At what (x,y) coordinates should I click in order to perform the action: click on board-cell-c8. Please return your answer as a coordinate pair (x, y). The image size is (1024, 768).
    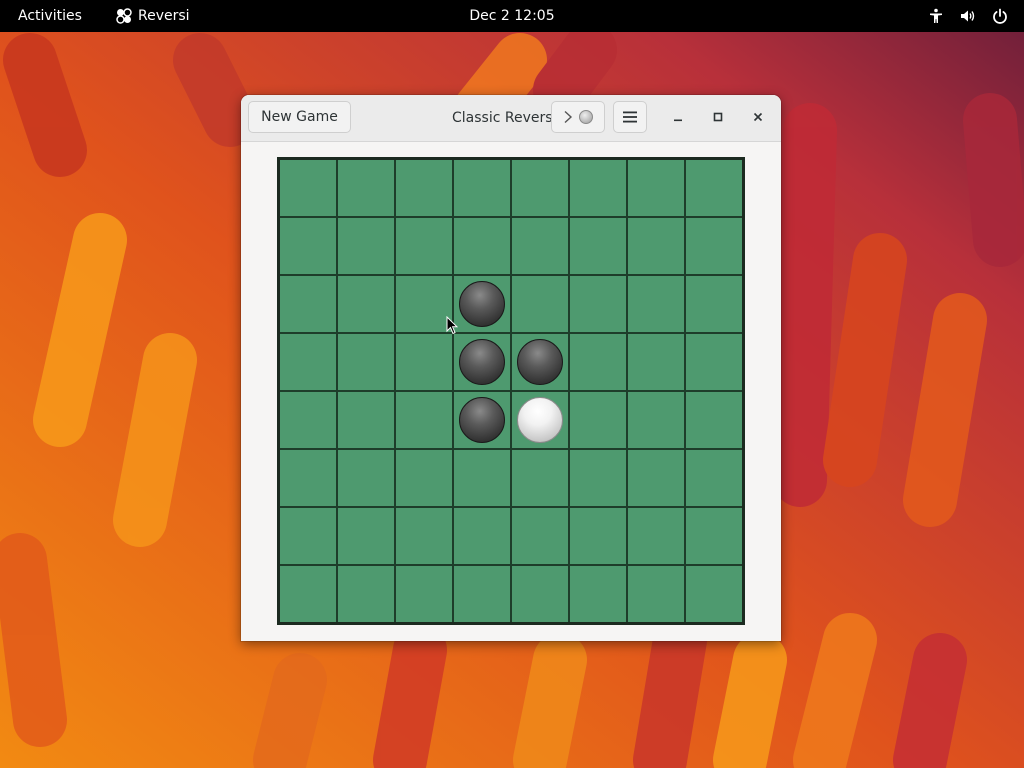
    Looking at the image, I should click on (424, 594).